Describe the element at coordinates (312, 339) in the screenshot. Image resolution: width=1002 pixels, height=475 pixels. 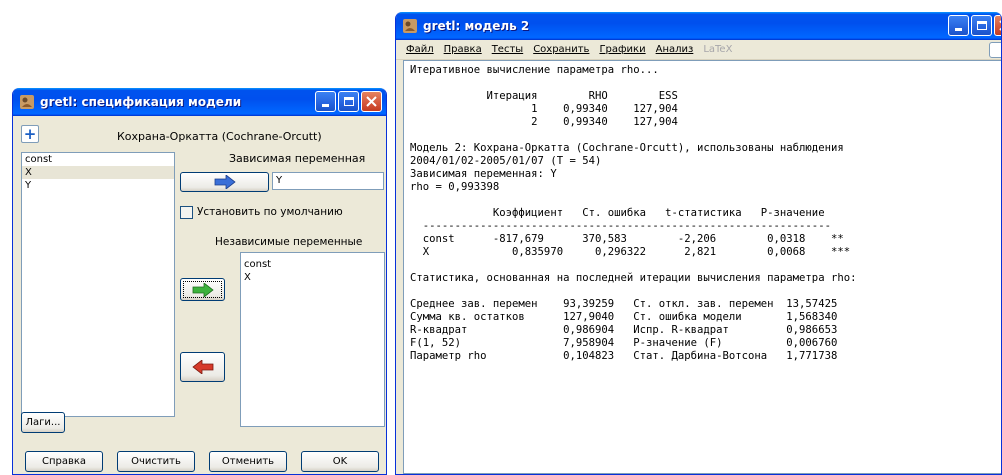
I see `independent-variables-list: const X` at that location.